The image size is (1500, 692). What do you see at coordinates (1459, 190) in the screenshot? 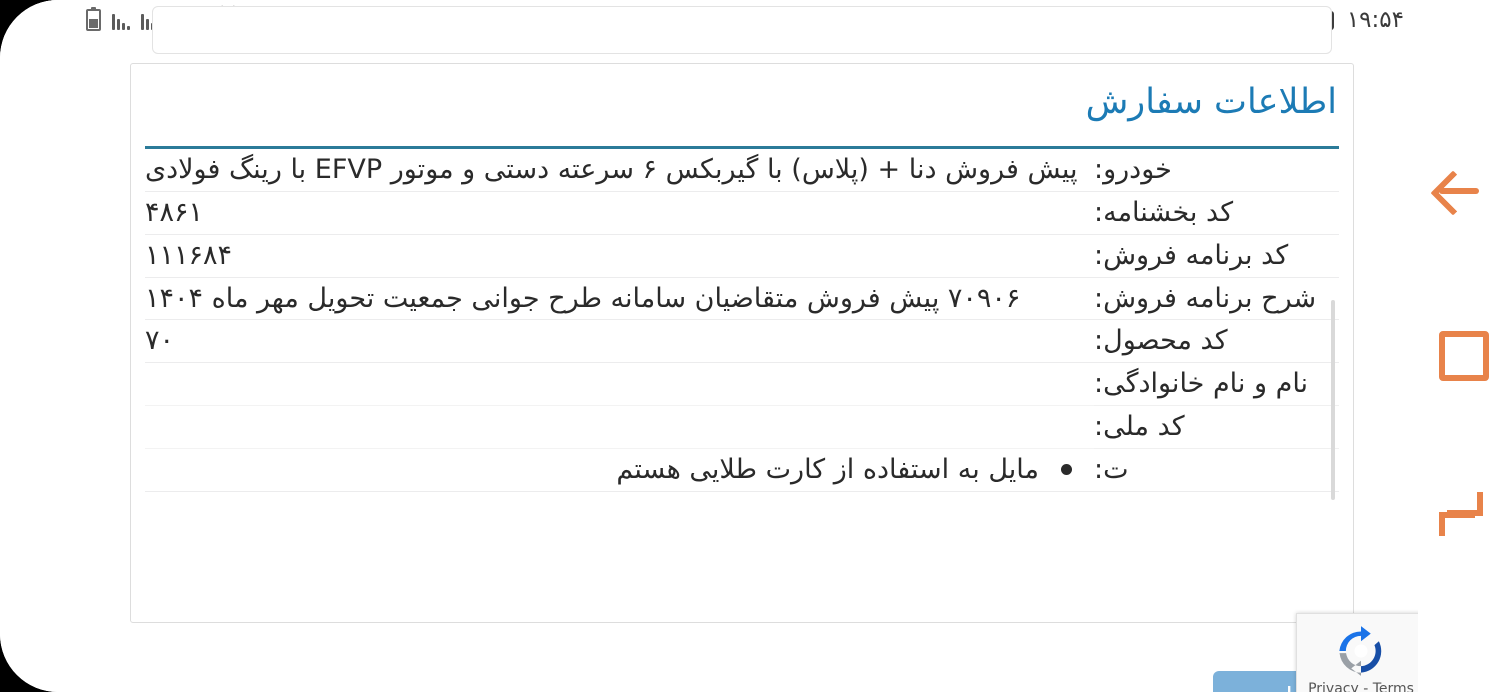
I see `back-icon` at bounding box center [1459, 190].